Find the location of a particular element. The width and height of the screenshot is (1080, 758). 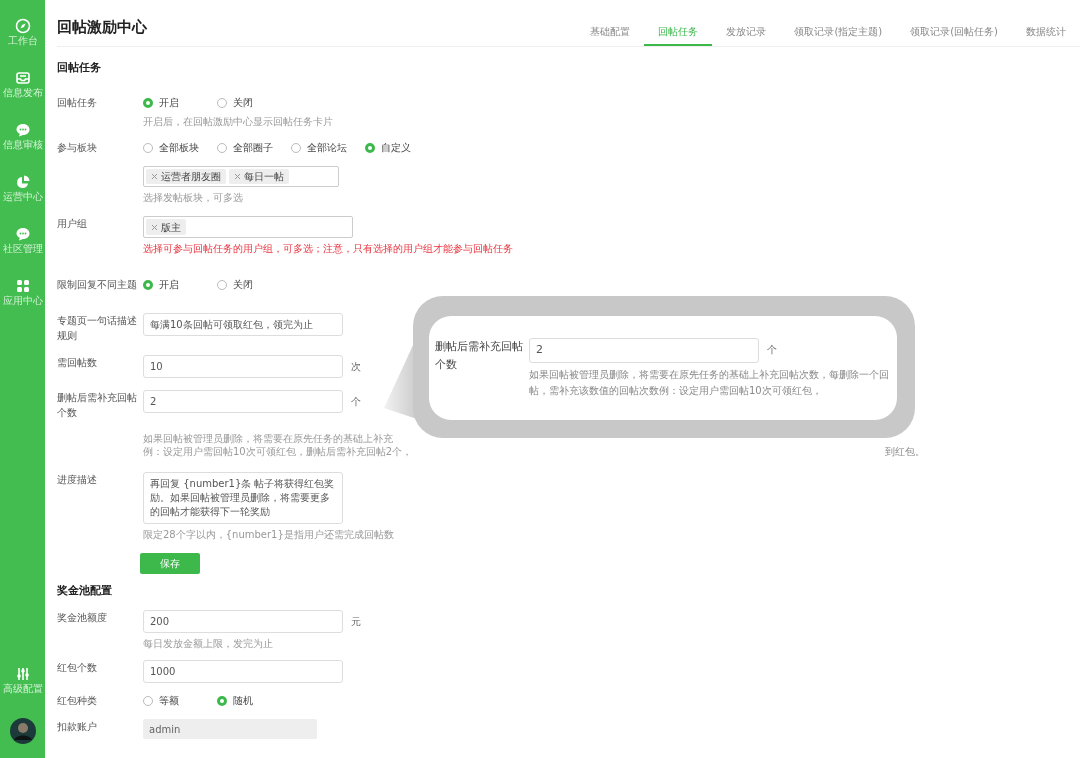

radio-label: 随机 is located at coordinates (243, 701).